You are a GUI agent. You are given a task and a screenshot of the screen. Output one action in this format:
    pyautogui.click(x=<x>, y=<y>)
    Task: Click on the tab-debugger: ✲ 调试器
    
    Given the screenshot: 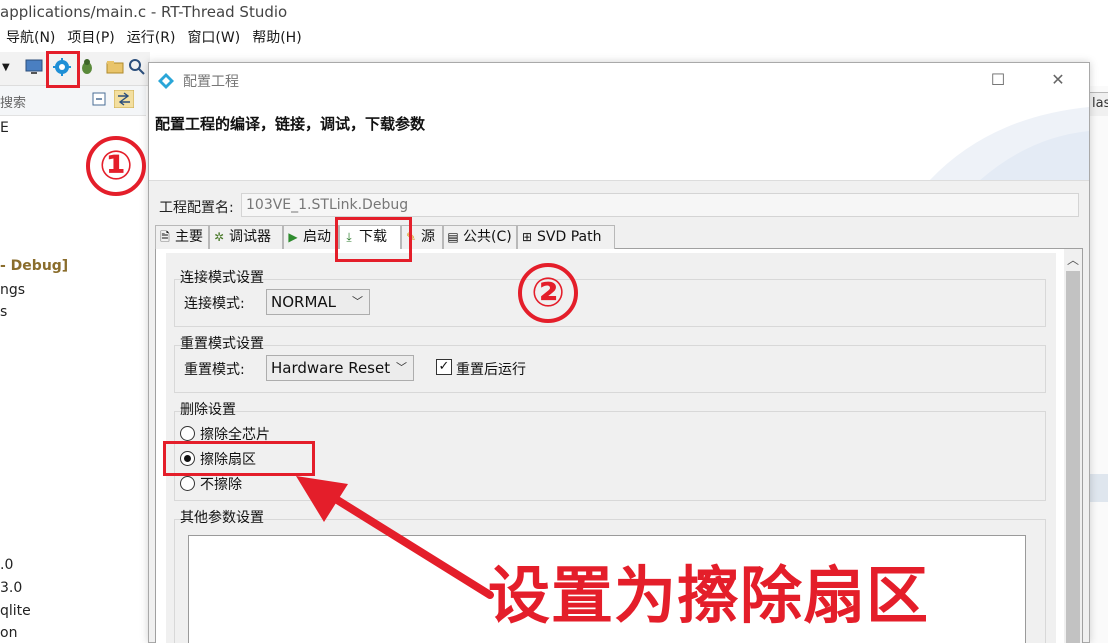 What is the action you would take?
    pyautogui.click(x=246, y=237)
    